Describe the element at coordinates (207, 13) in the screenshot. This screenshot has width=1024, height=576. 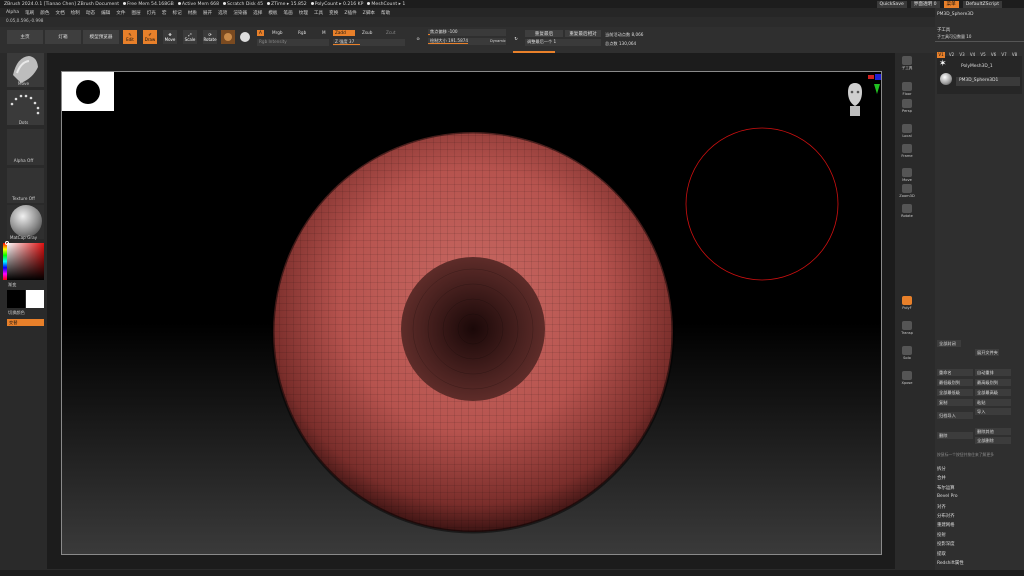
I see `menu-item: 展开` at that location.